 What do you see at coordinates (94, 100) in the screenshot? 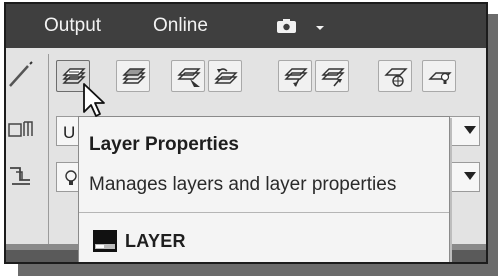
I see `mouse-cursor-icon` at bounding box center [94, 100].